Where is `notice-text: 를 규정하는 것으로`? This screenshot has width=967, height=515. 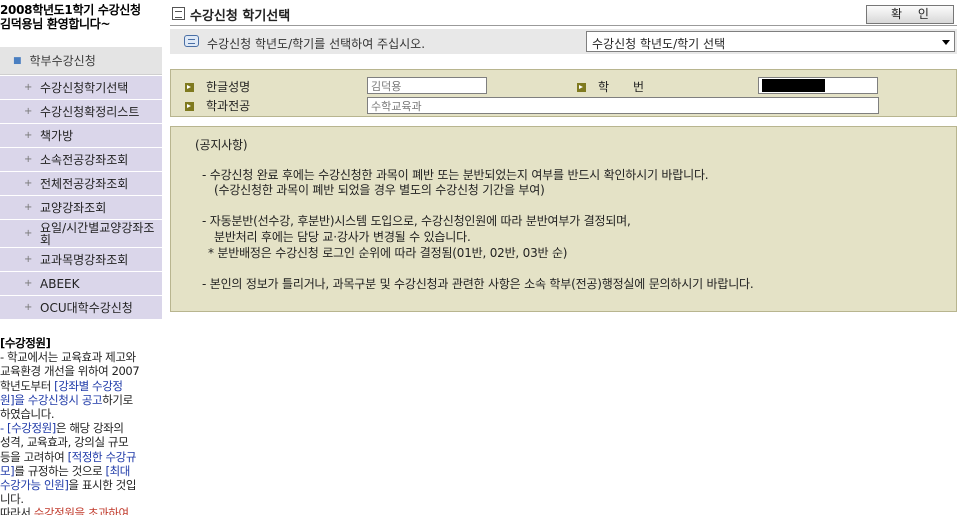
notice-text: 를 규정하는 것으로 is located at coordinates (60, 470).